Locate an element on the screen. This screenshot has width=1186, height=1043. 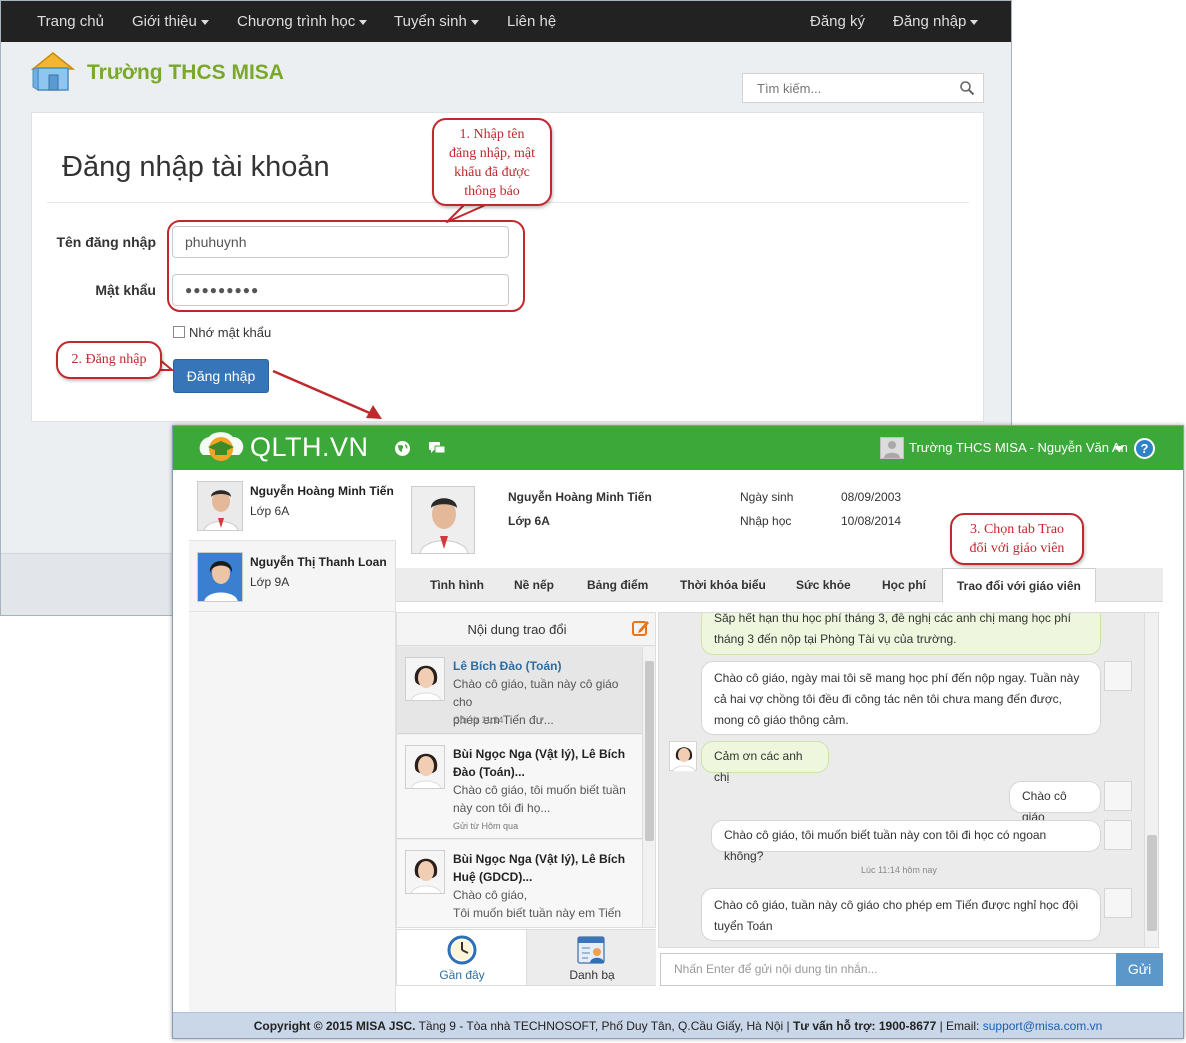
user-name: Trường THCS MISA - Nguyễn Văn An is located at coordinates (1018, 447).